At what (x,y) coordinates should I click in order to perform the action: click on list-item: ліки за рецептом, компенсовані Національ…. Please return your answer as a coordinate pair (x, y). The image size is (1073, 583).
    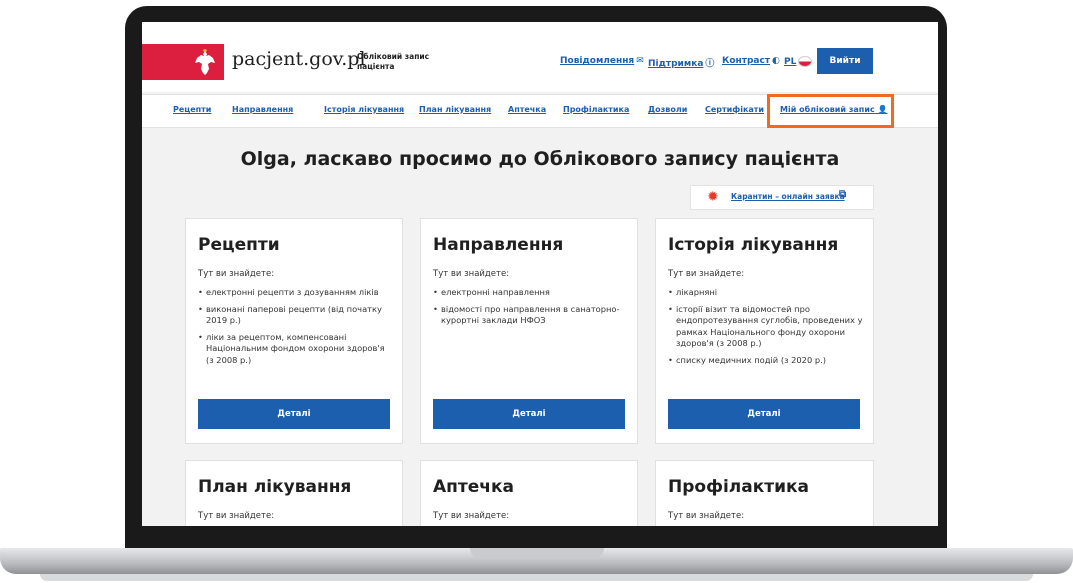
    Looking at the image, I should click on (296, 349).